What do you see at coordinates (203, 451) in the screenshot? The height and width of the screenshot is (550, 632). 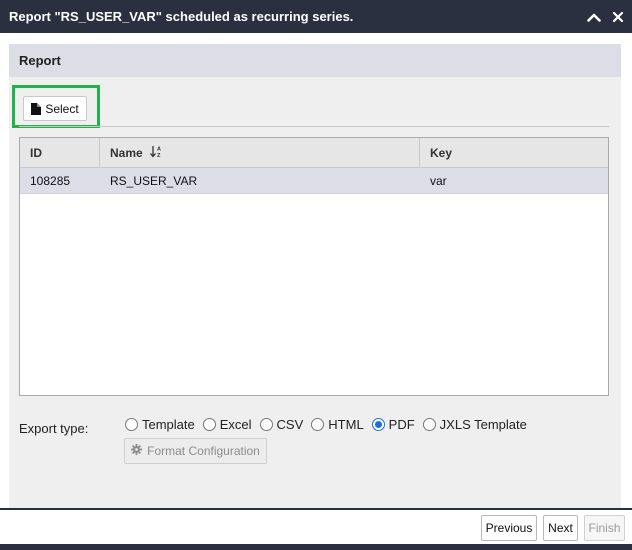 I see `format-configuration-label: Format Configuration` at bounding box center [203, 451].